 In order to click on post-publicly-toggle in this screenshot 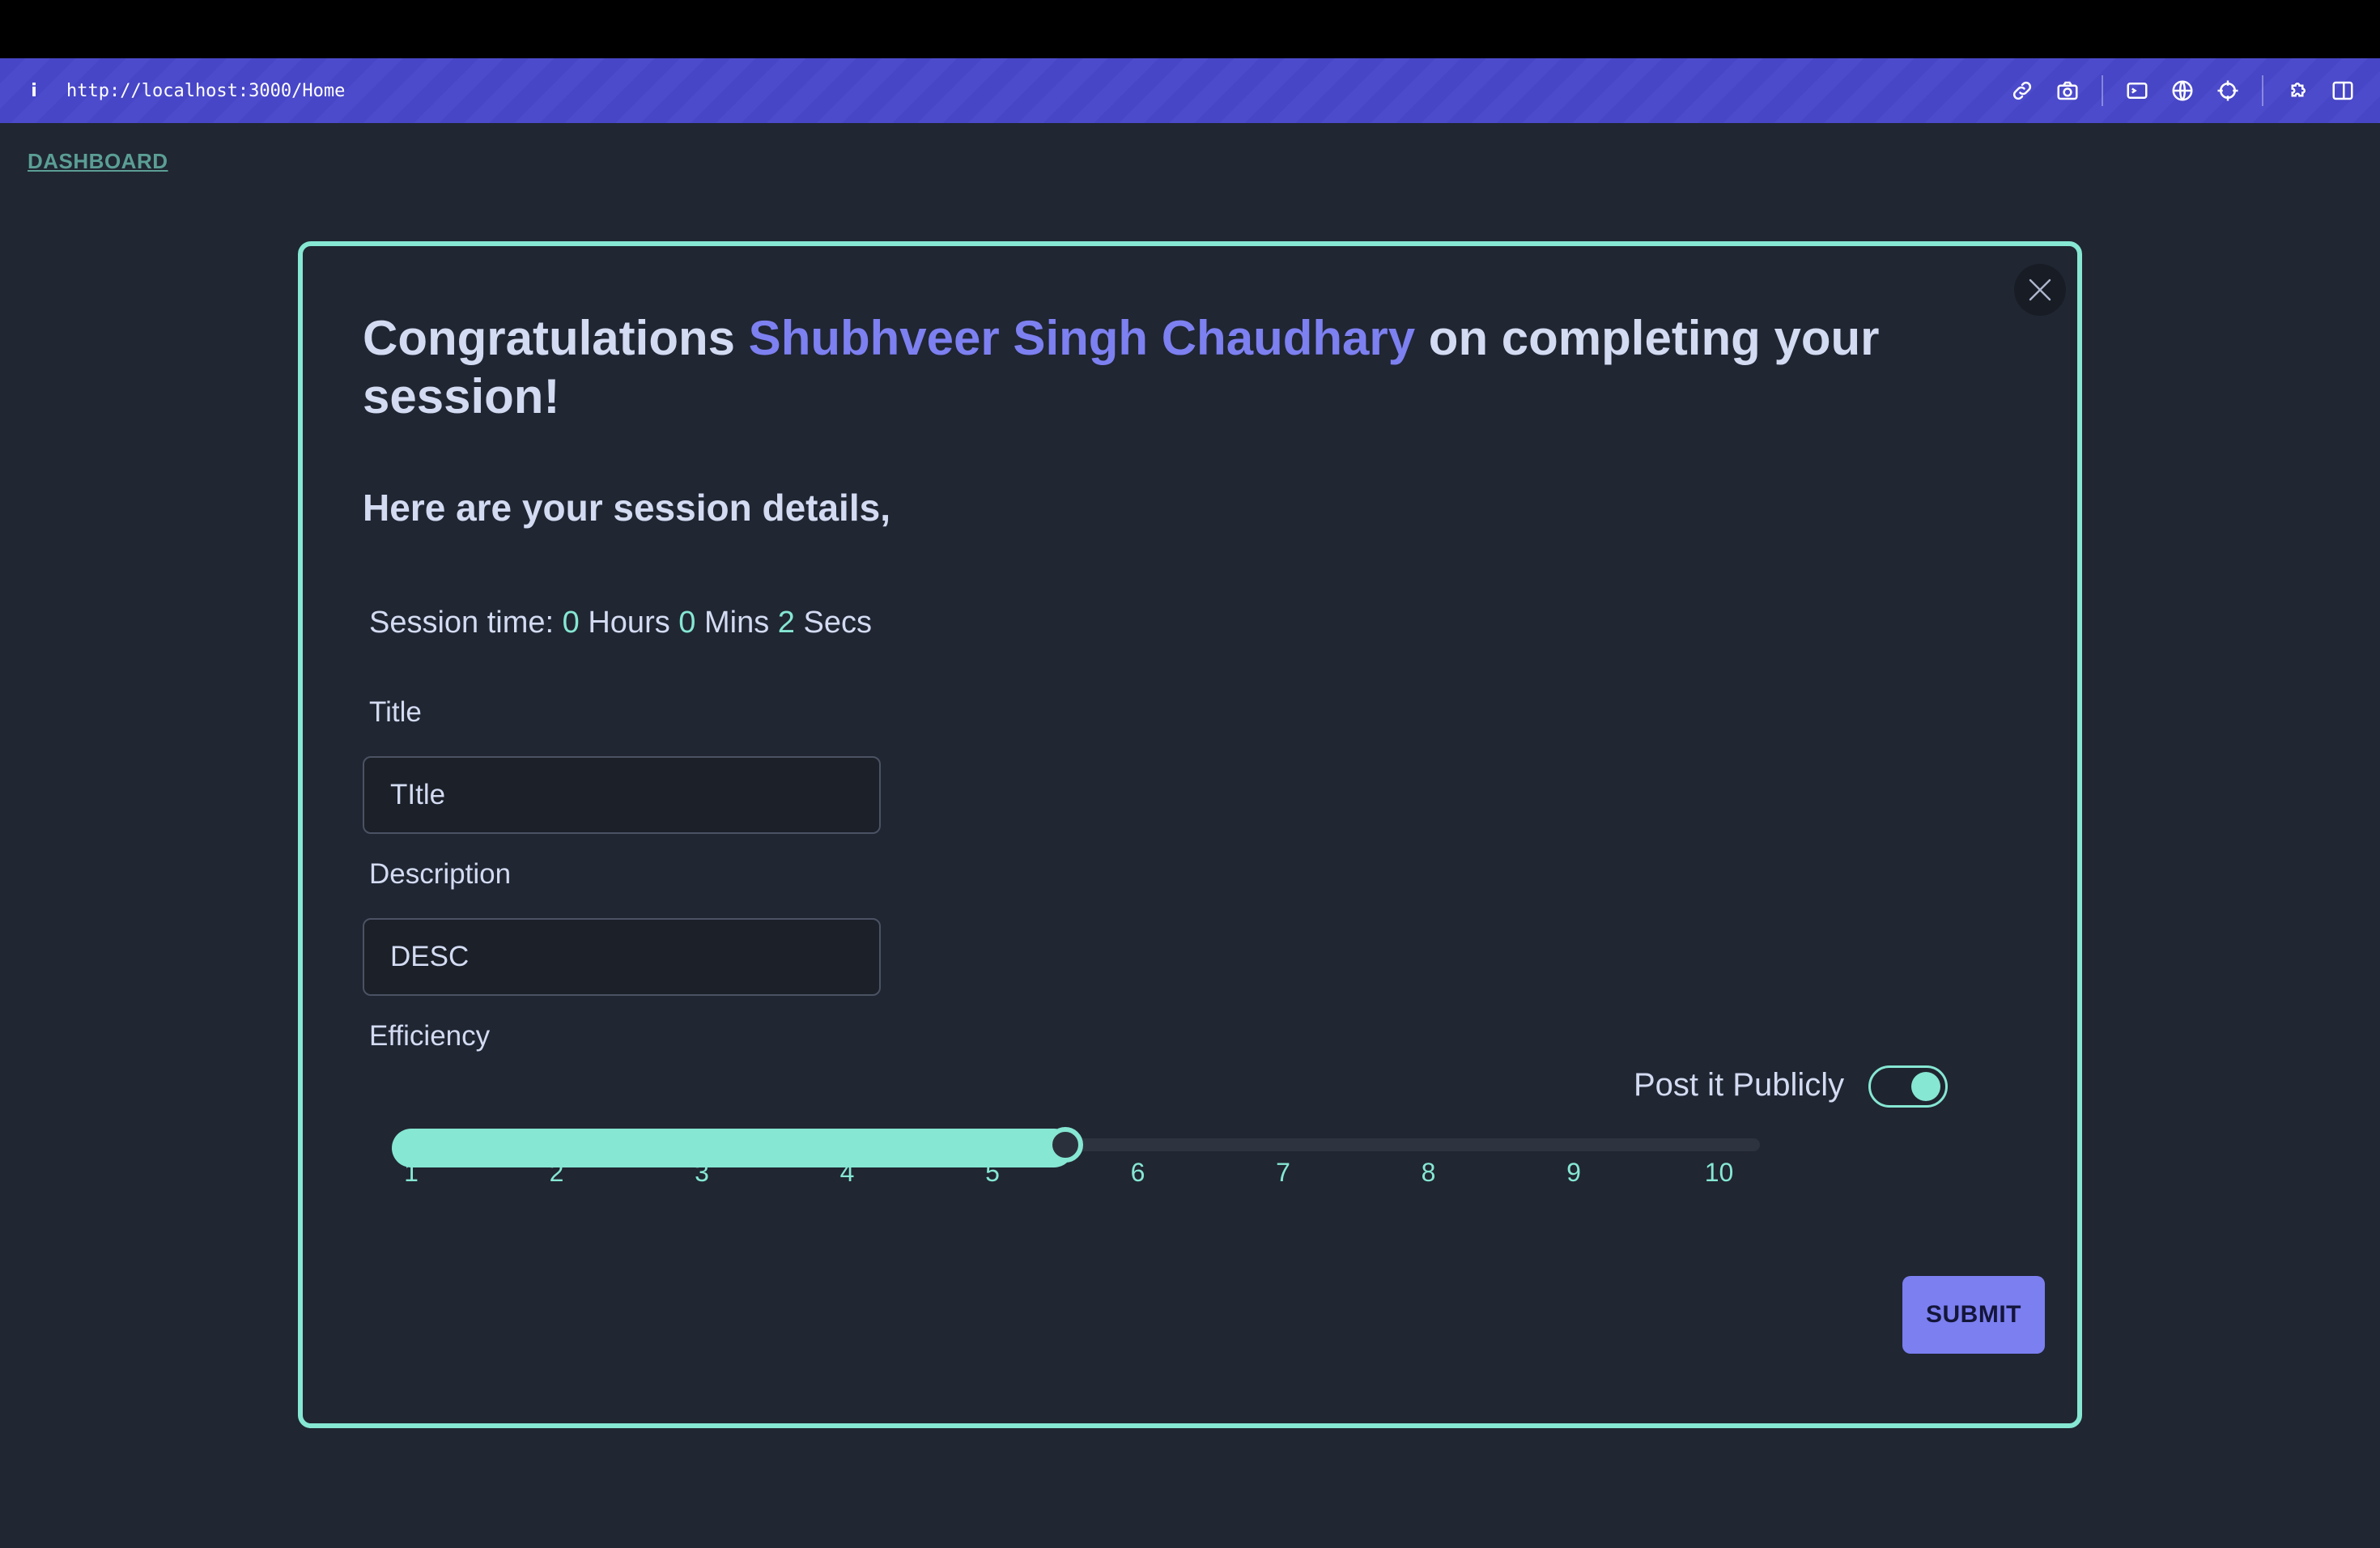, I will do `click(1908, 1086)`.